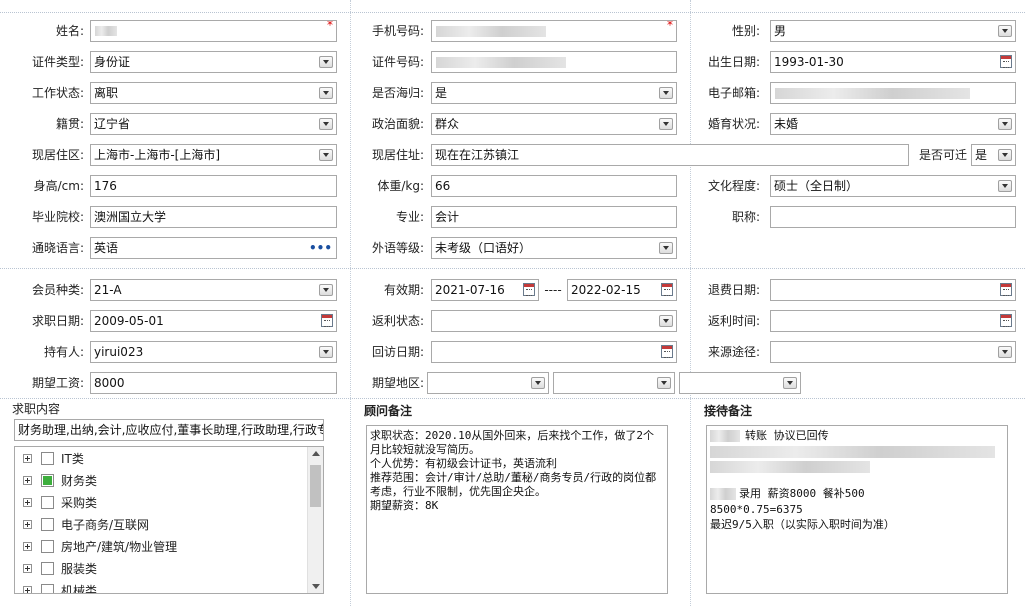  What do you see at coordinates (316, 453) in the screenshot?
I see `scroll-up-icon` at bounding box center [316, 453].